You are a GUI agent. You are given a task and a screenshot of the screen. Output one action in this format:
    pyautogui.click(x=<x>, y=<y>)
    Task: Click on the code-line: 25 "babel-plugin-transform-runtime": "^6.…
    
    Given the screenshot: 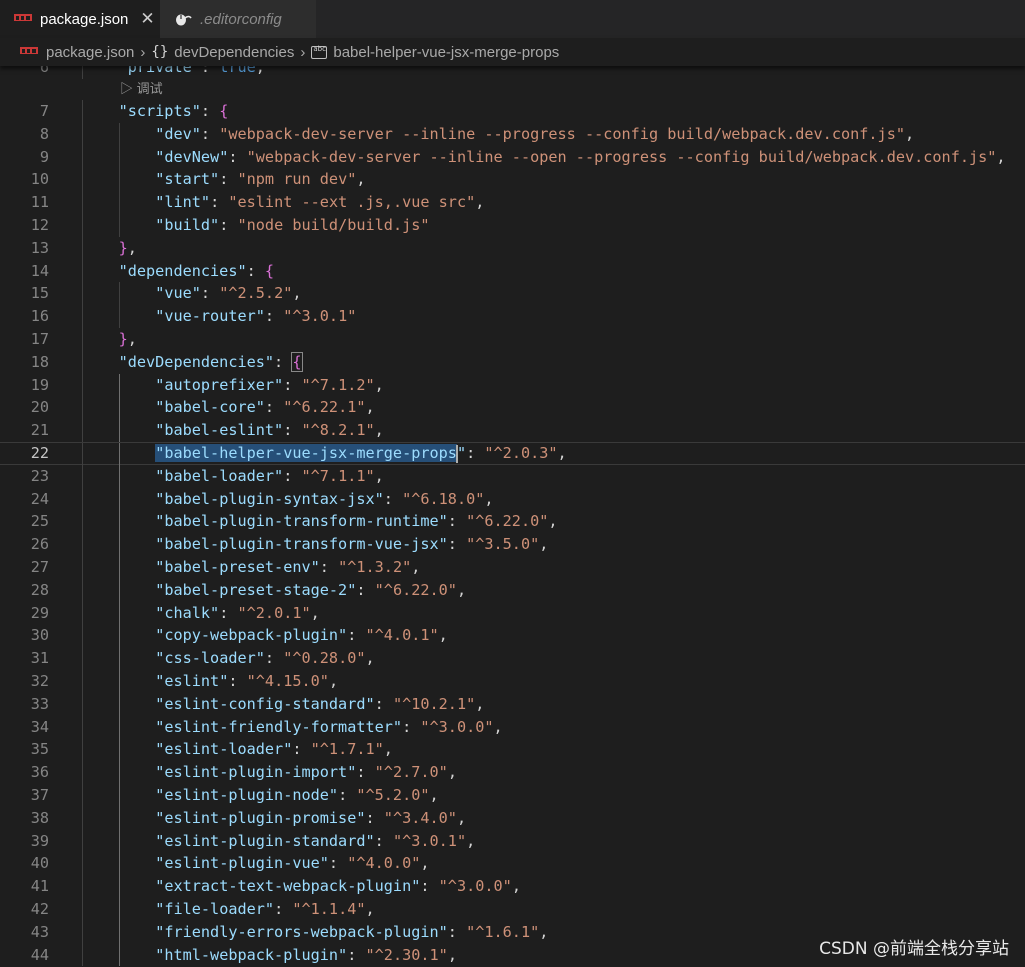 What is the action you would take?
    pyautogui.click(x=512, y=522)
    